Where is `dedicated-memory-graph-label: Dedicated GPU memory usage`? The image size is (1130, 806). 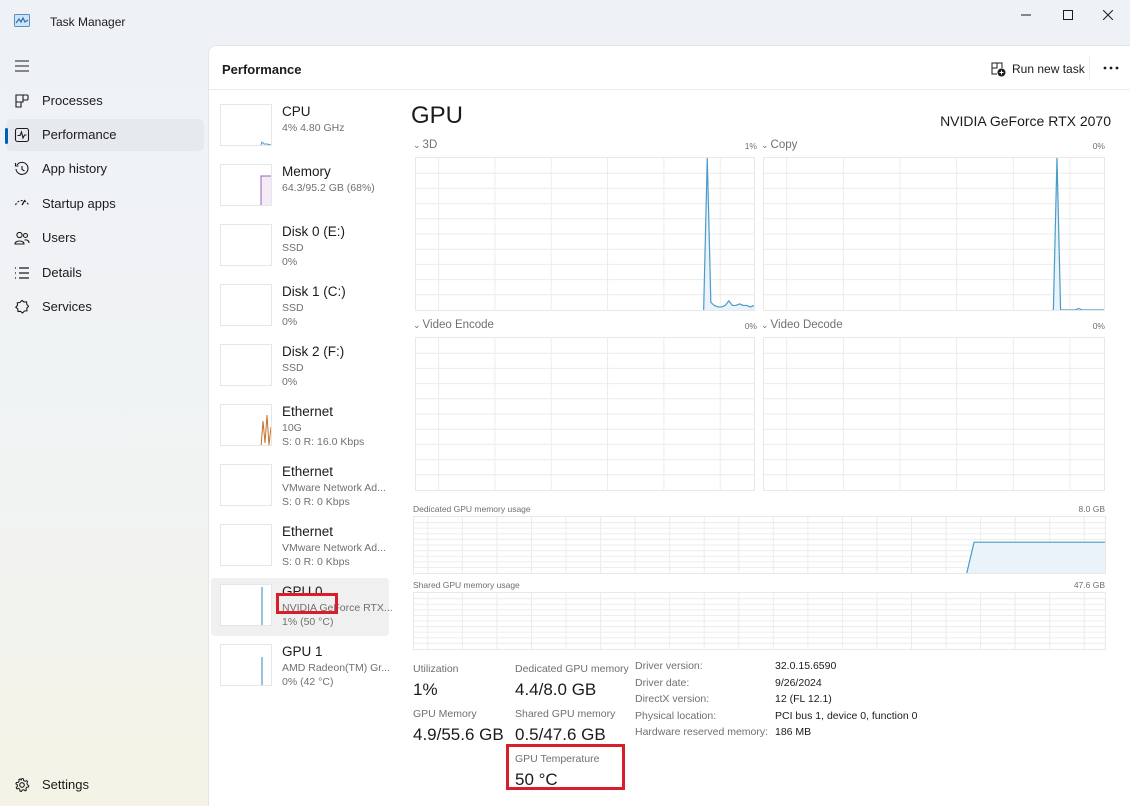 dedicated-memory-graph-label: Dedicated GPU memory usage is located at coordinates (472, 509).